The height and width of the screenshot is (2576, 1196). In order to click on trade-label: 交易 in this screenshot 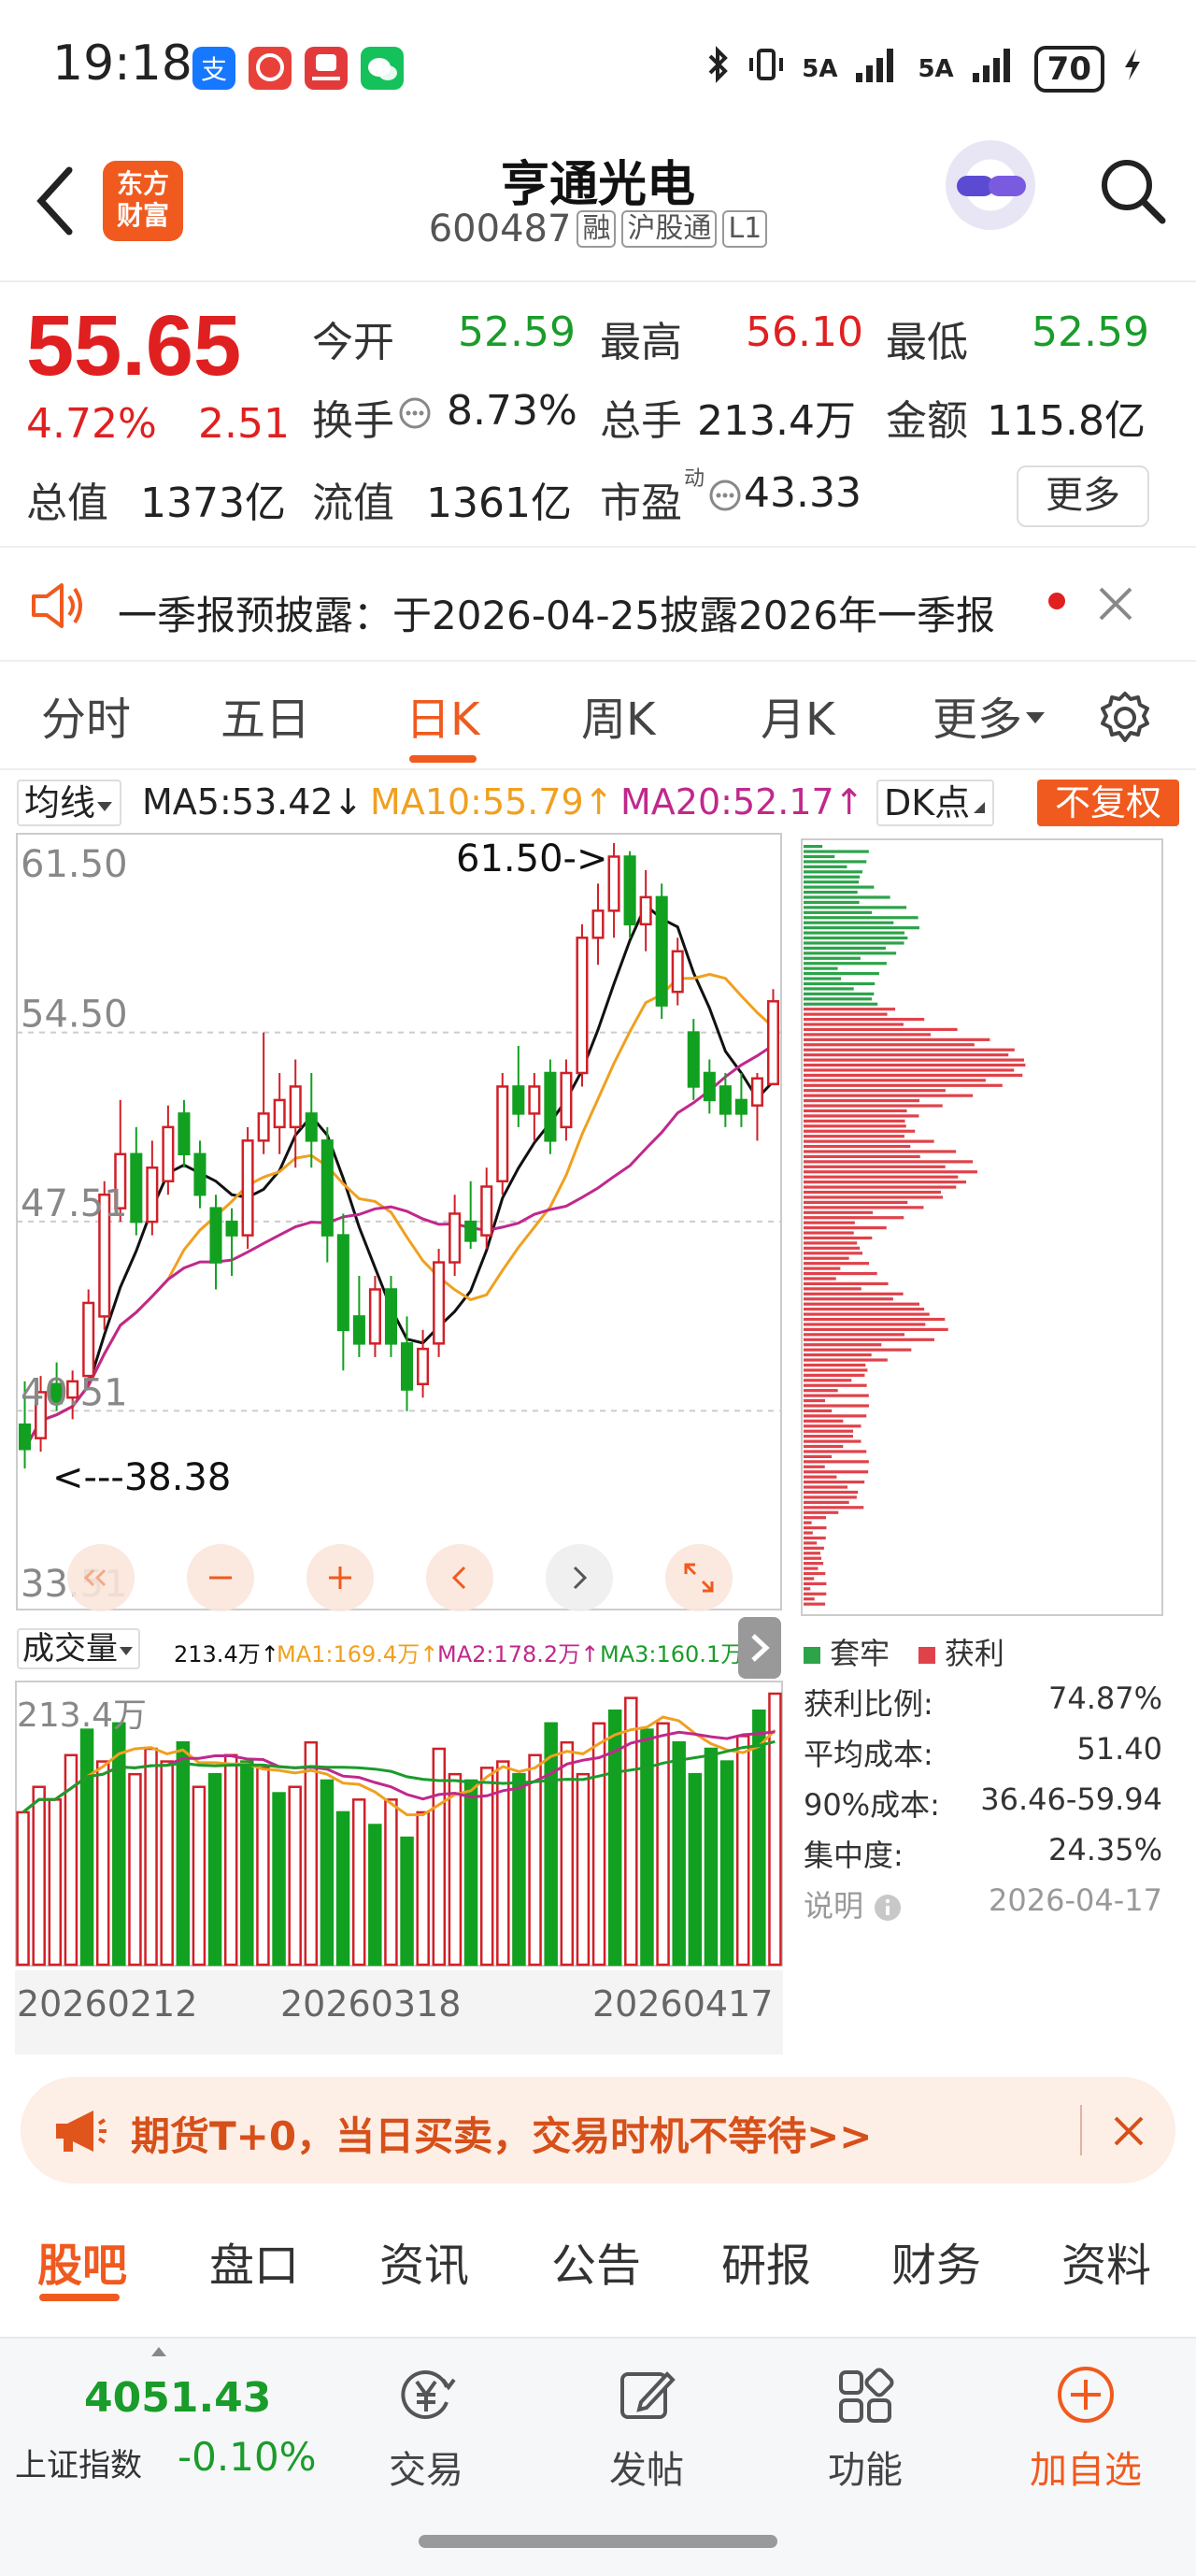, I will do `click(426, 2470)`.